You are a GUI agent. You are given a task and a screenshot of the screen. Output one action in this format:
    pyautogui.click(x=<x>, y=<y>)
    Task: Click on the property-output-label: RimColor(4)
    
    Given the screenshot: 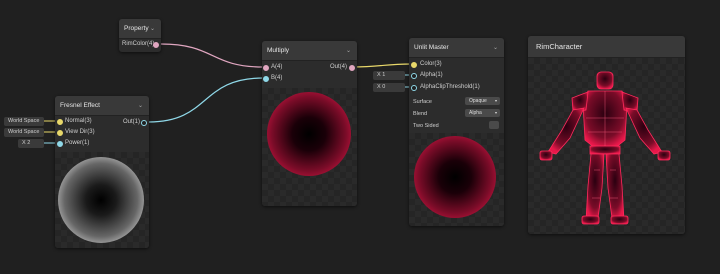 What is the action you would take?
    pyautogui.click(x=138, y=44)
    